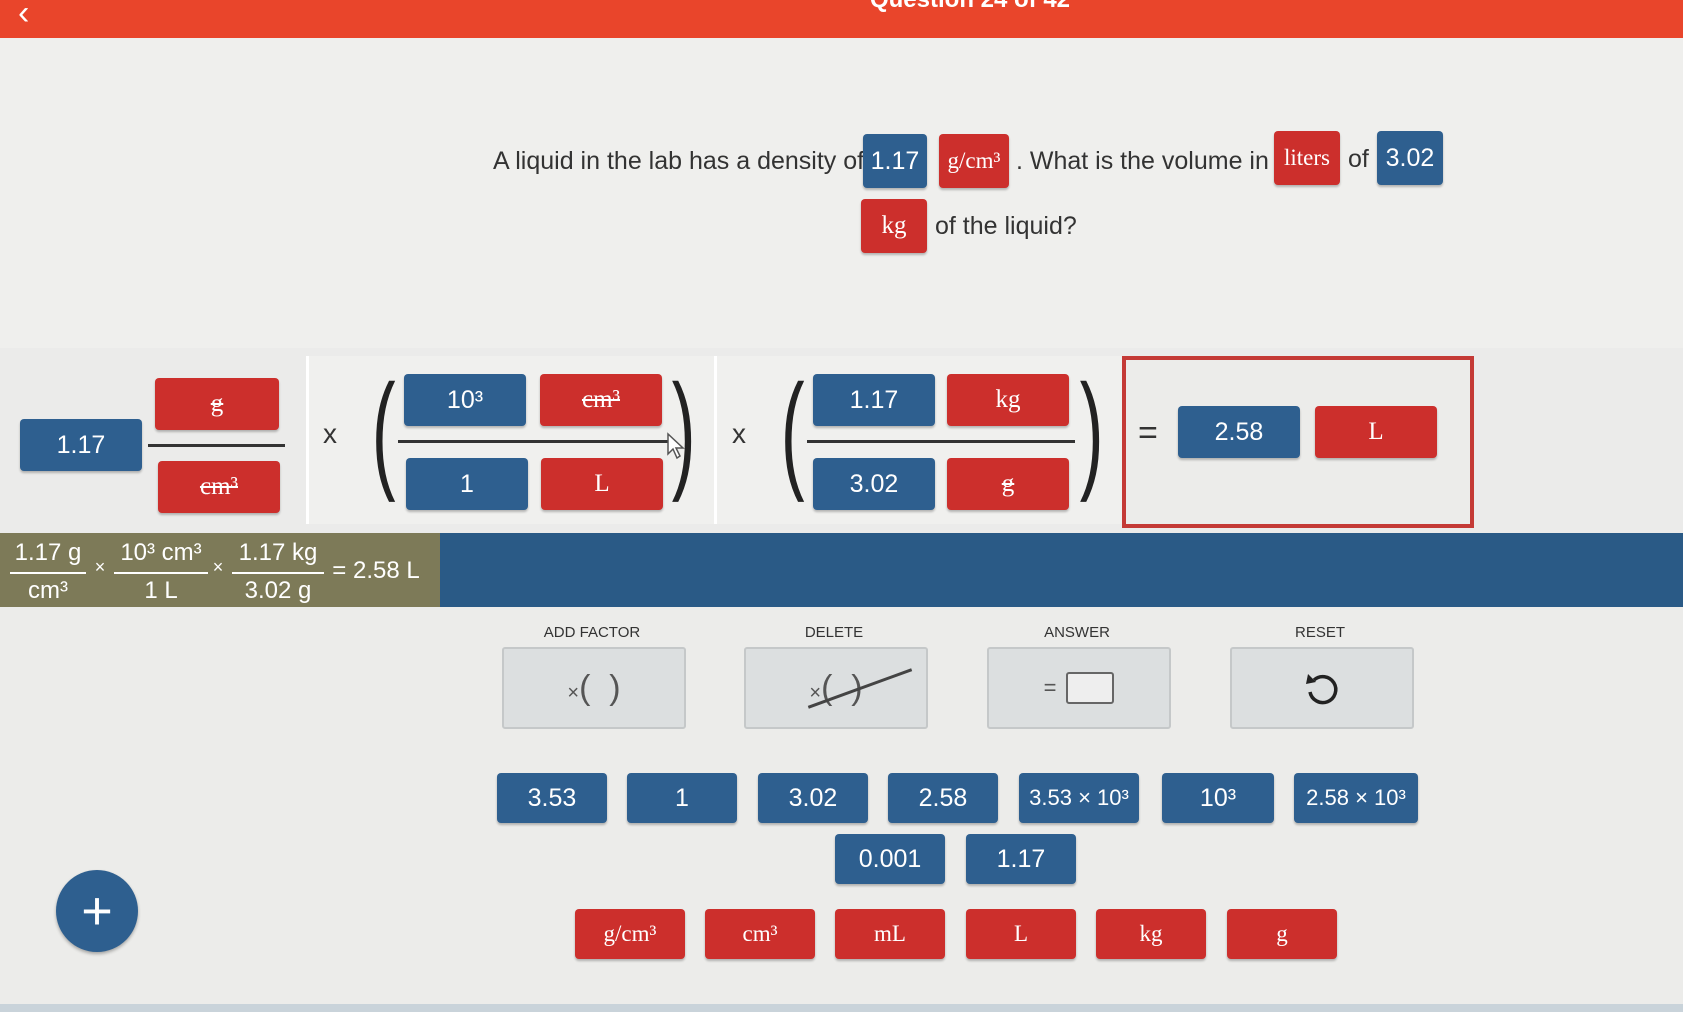 This screenshot has width=1683, height=1012. I want to click on factor1-num-value: 10³, so click(465, 400).